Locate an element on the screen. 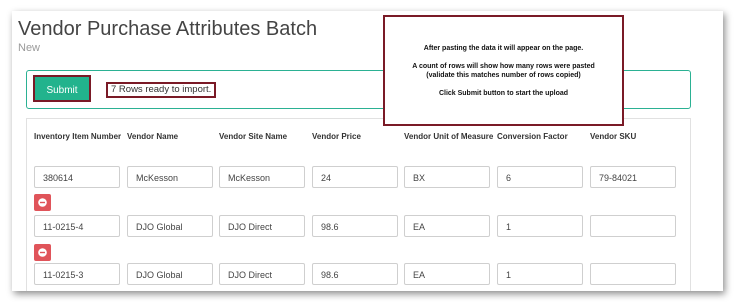  rows-ready-status: 7 Rows ready to import. is located at coordinates (161, 90).